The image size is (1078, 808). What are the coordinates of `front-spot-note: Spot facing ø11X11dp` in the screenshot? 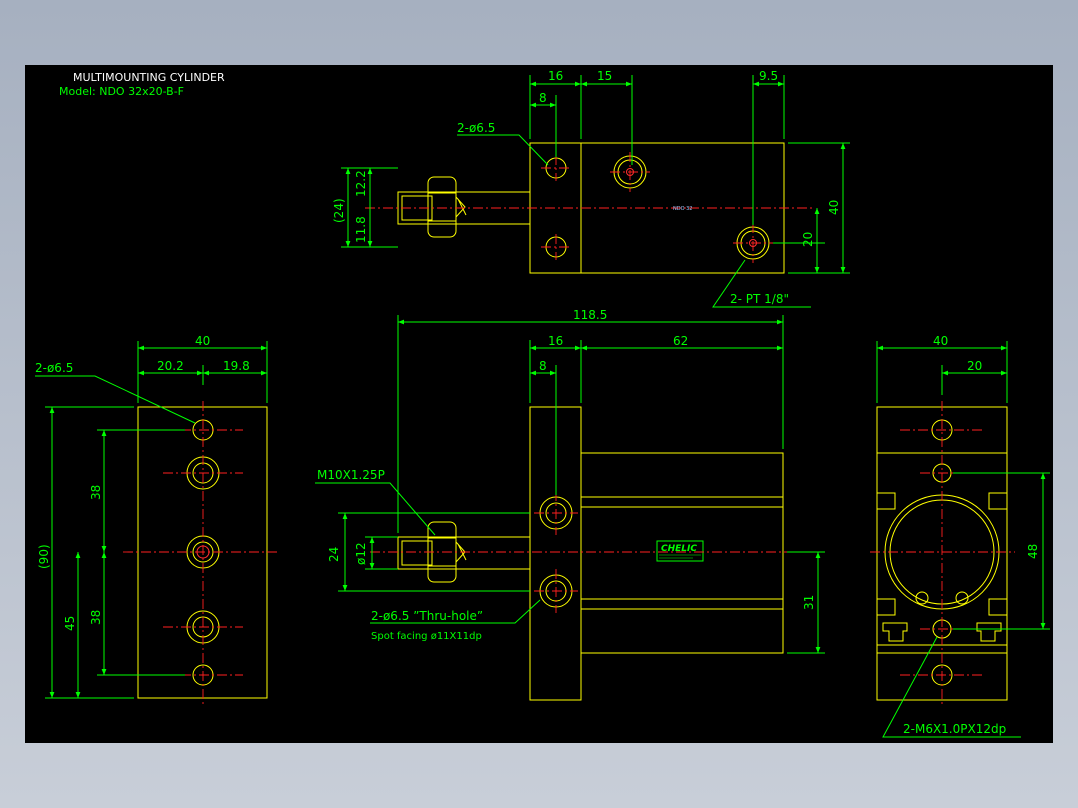 It's located at (426, 636).